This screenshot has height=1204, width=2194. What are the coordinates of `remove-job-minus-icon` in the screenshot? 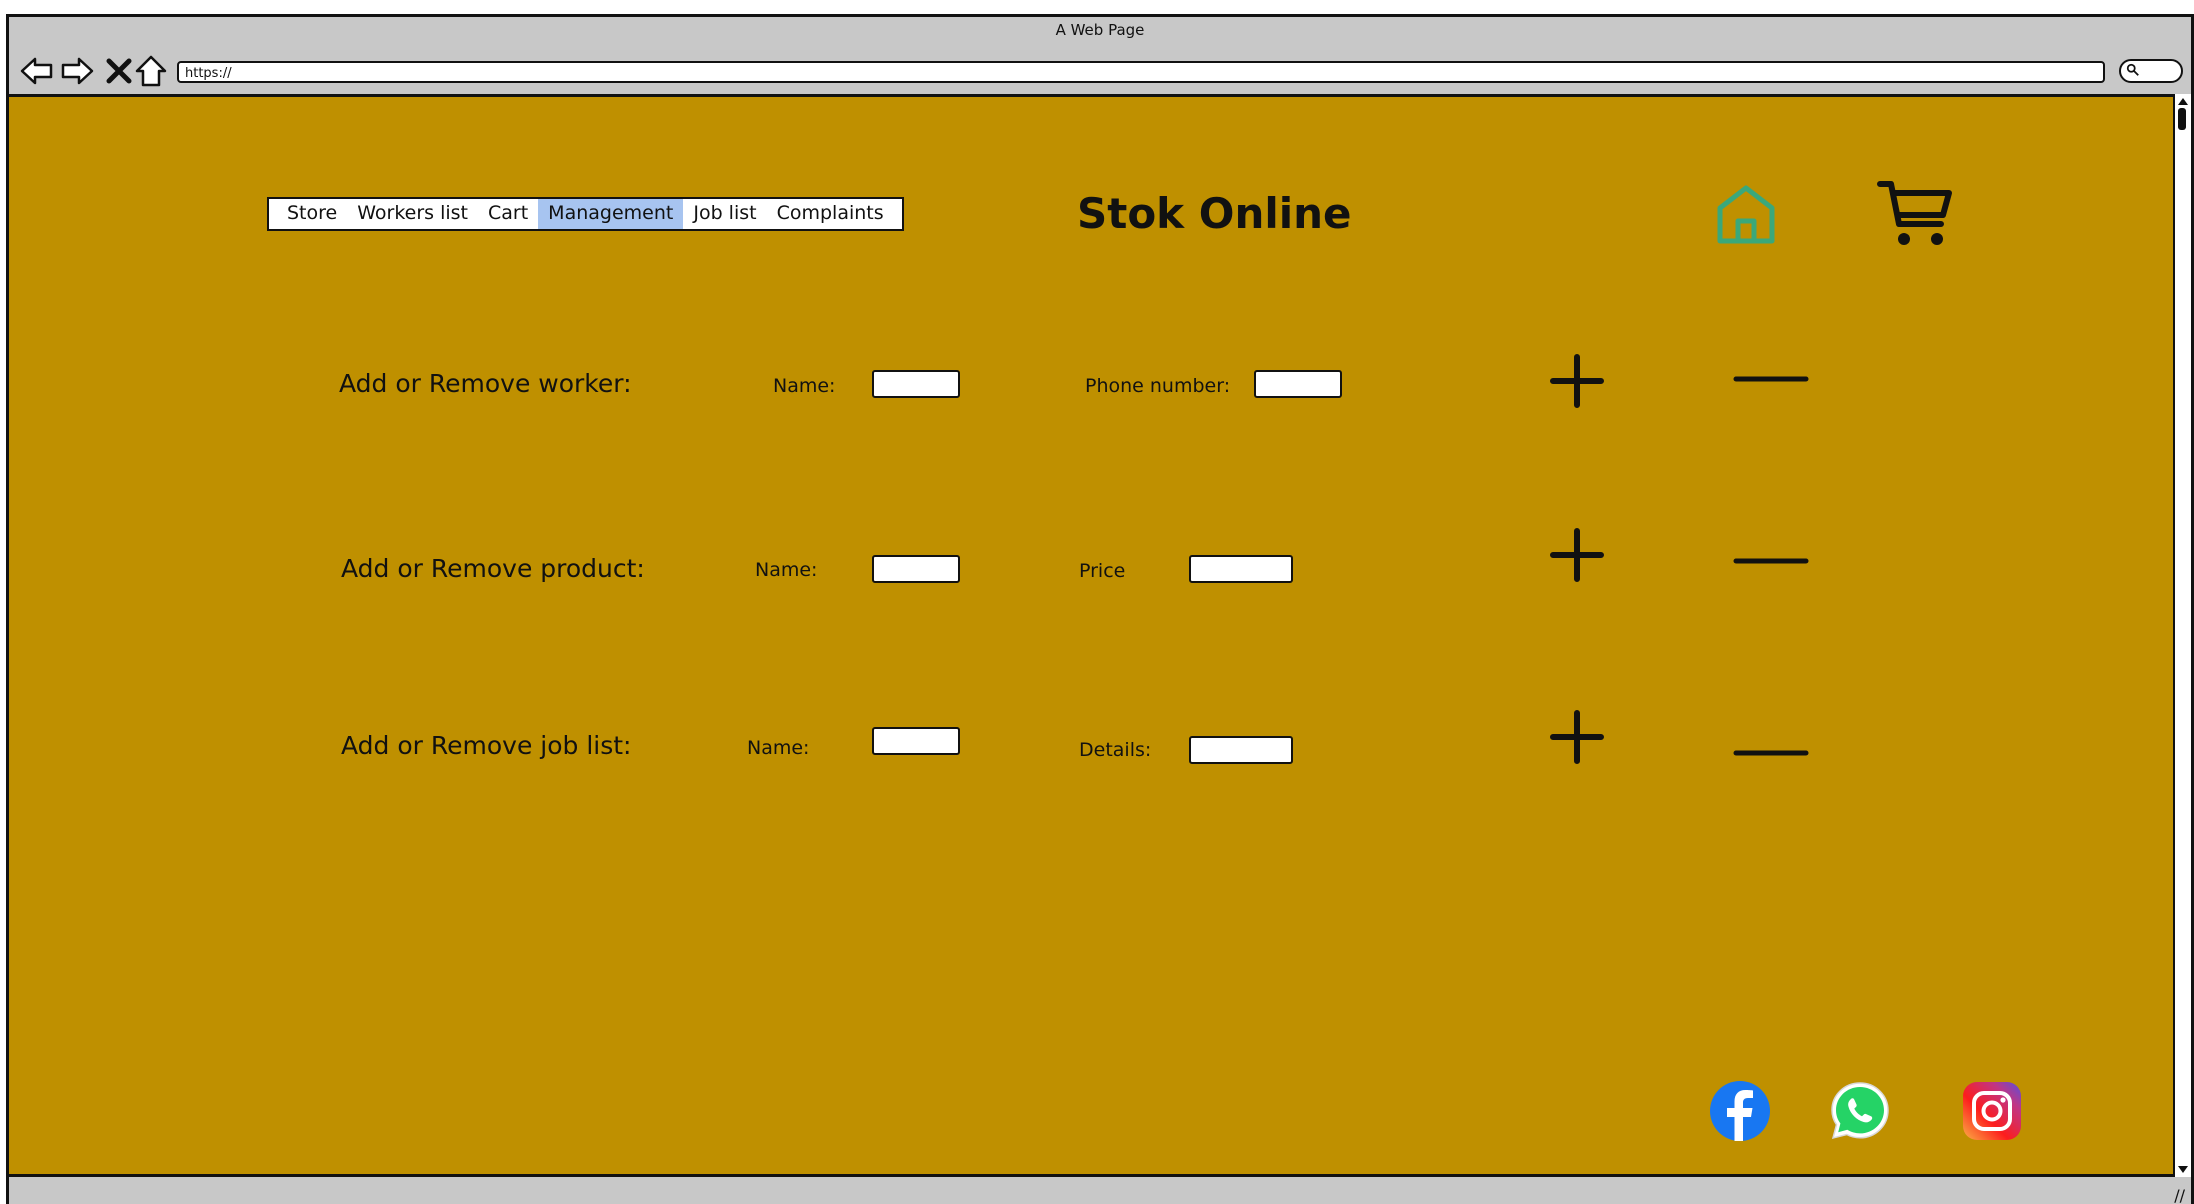 It's located at (1771, 753).